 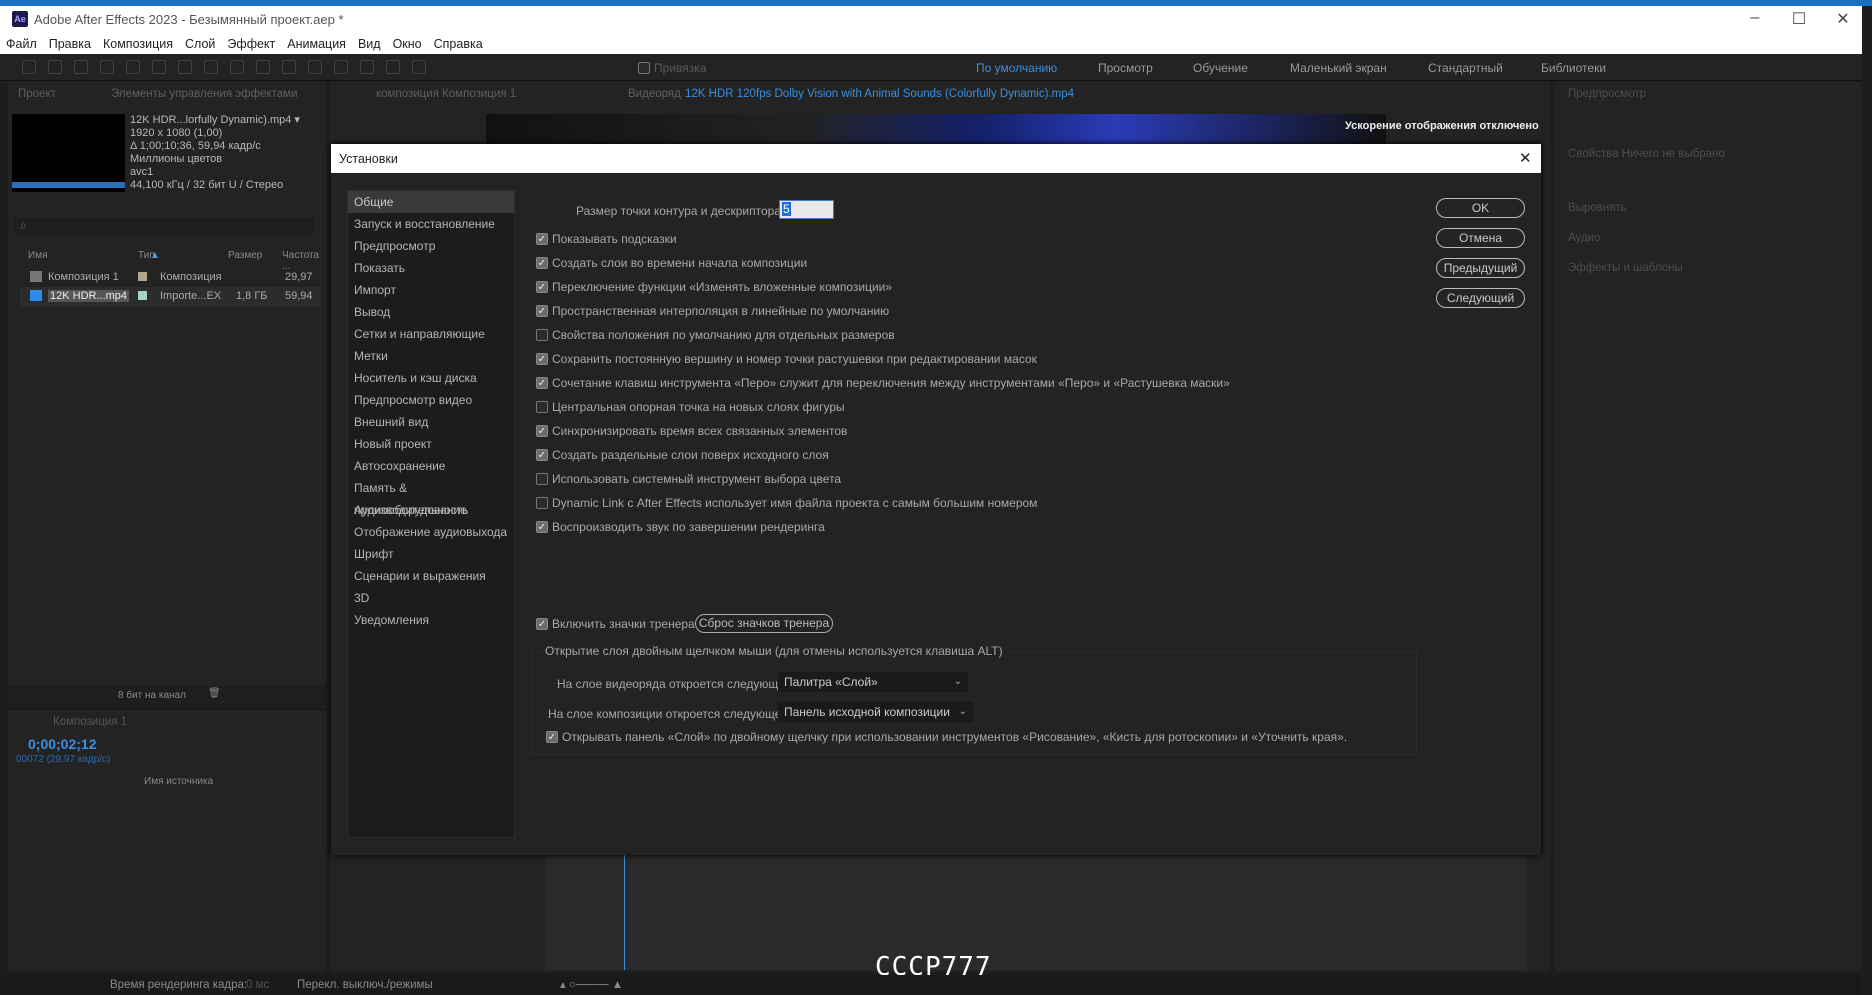 What do you see at coordinates (1220, 68) in the screenshot?
I see `workspace-2: Обучение` at bounding box center [1220, 68].